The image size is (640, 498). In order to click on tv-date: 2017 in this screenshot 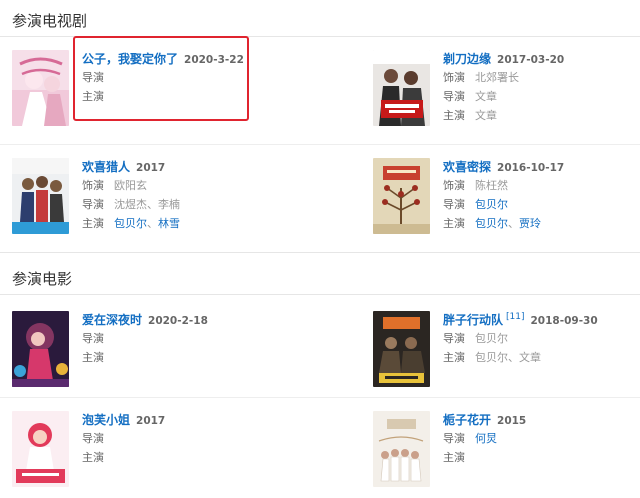, I will do `click(151, 168)`.